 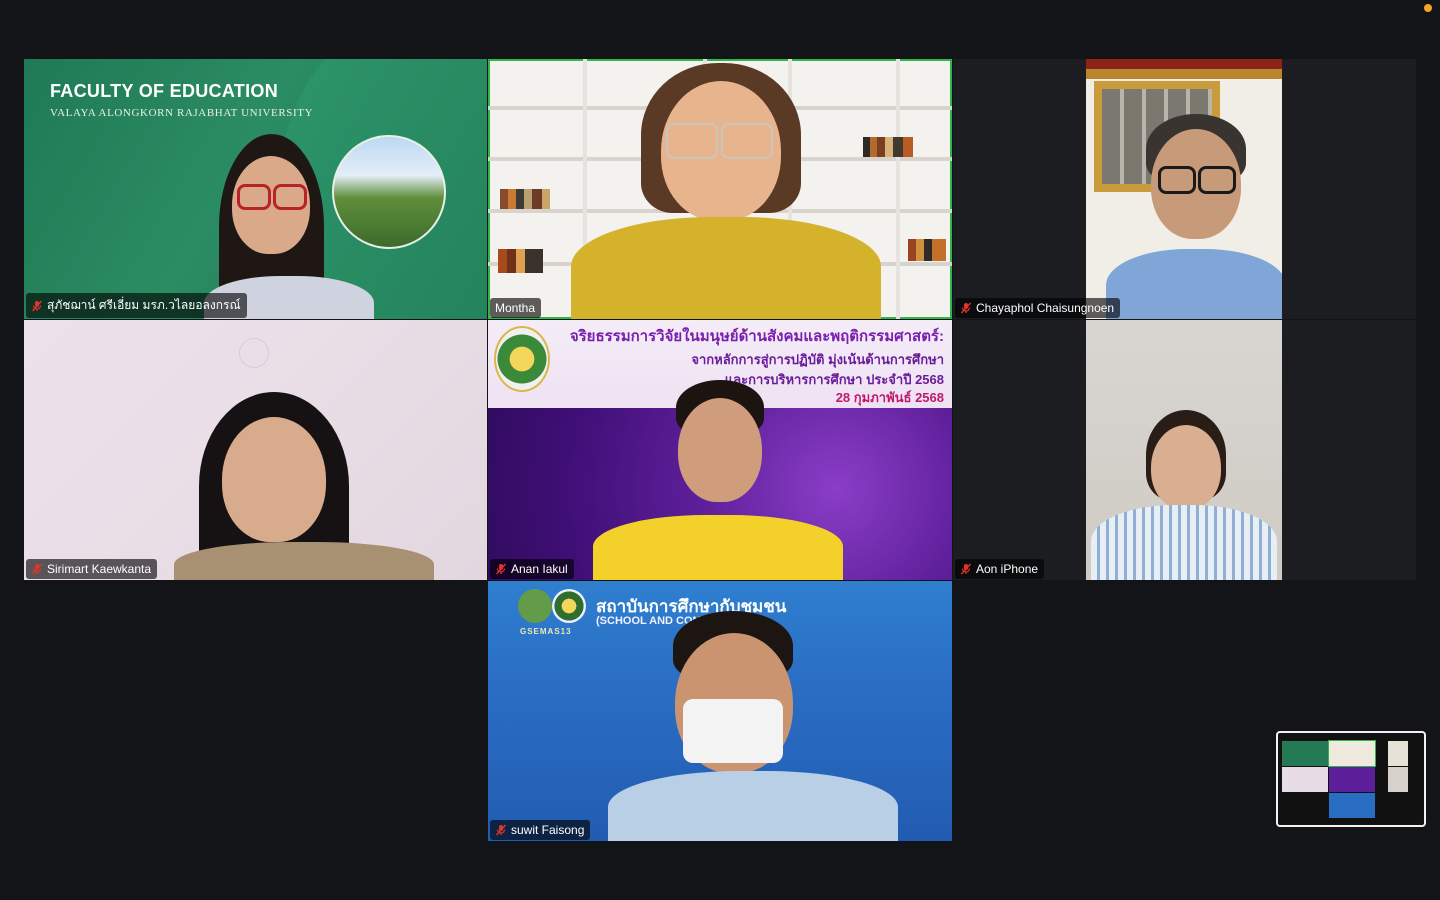 I want to click on participant-name-tag: suwit Faisong, so click(x=540, y=830).